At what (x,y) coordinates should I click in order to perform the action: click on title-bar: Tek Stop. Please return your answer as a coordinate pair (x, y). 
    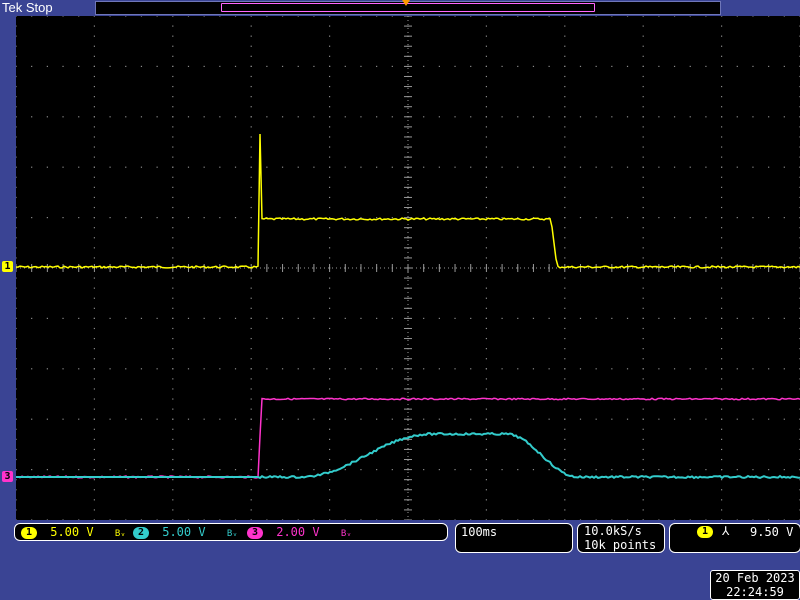
    Looking at the image, I should click on (400, 8).